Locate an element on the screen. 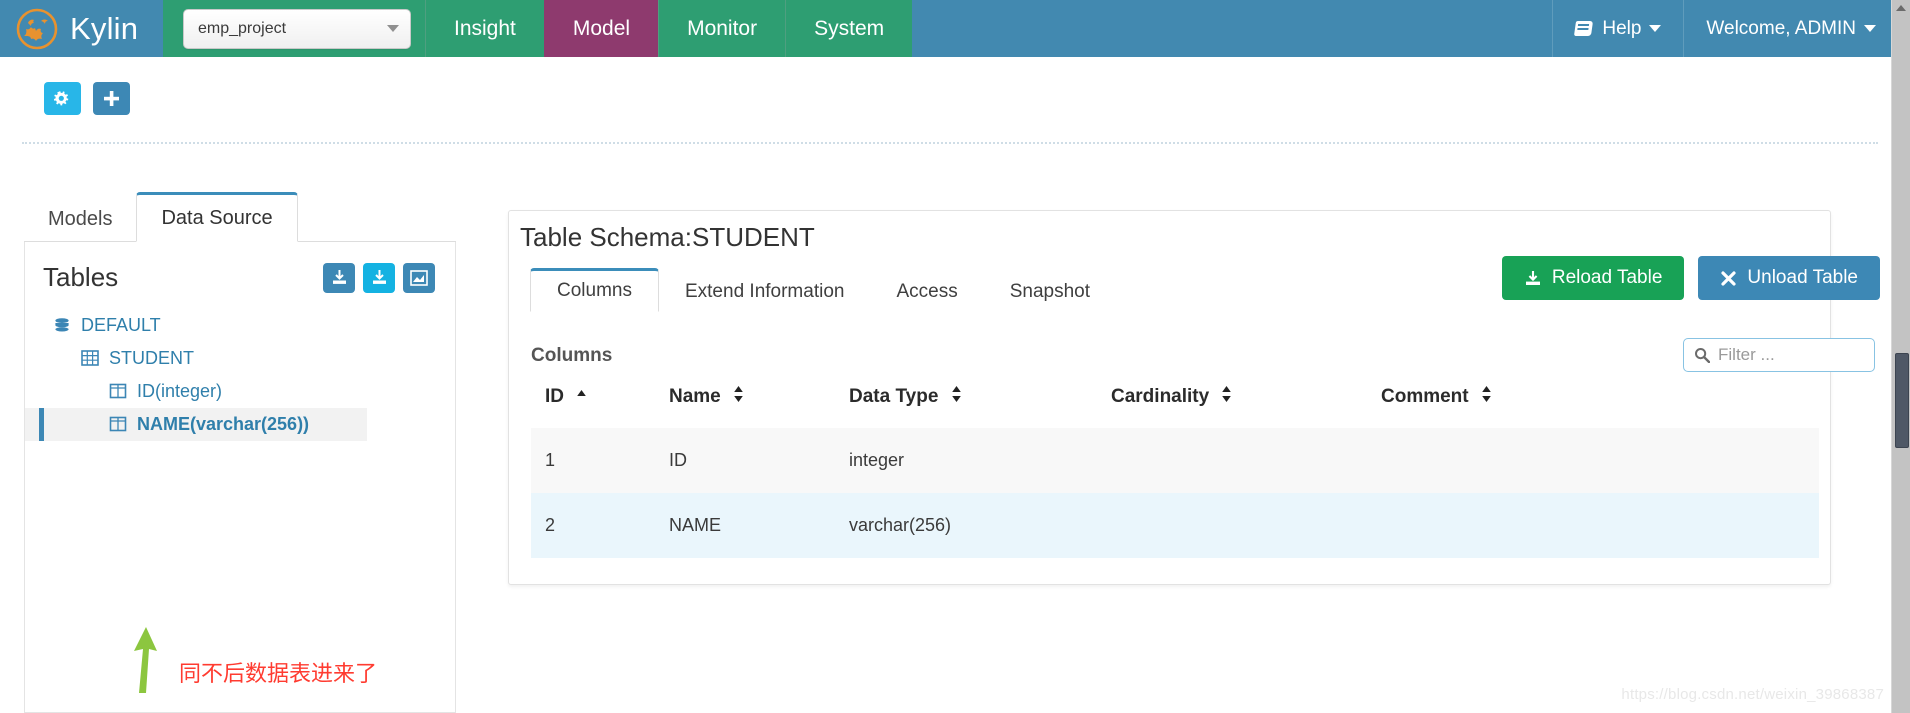  tree-node-student: STUDENT is located at coordinates (240, 358).